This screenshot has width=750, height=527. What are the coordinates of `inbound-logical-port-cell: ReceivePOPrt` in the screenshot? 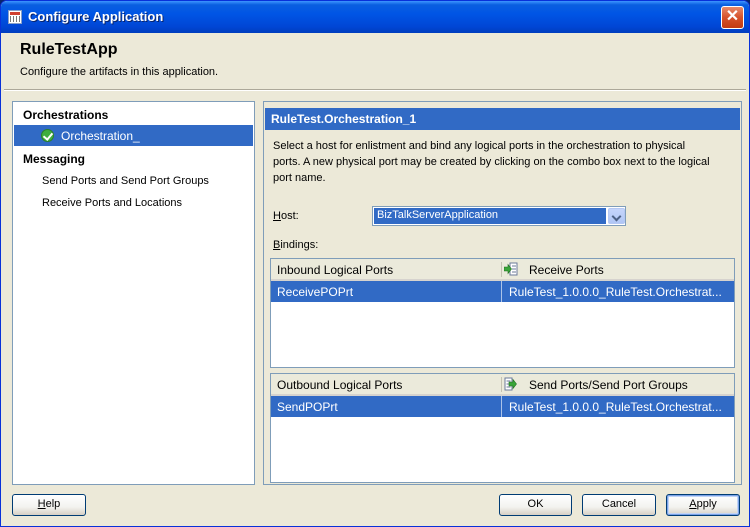 It's located at (315, 292).